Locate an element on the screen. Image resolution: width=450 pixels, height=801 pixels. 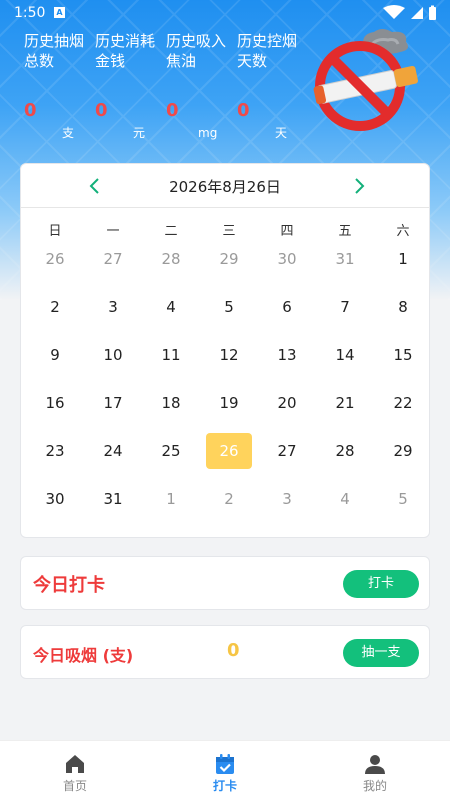
user-icon is located at coordinates (375, 764).